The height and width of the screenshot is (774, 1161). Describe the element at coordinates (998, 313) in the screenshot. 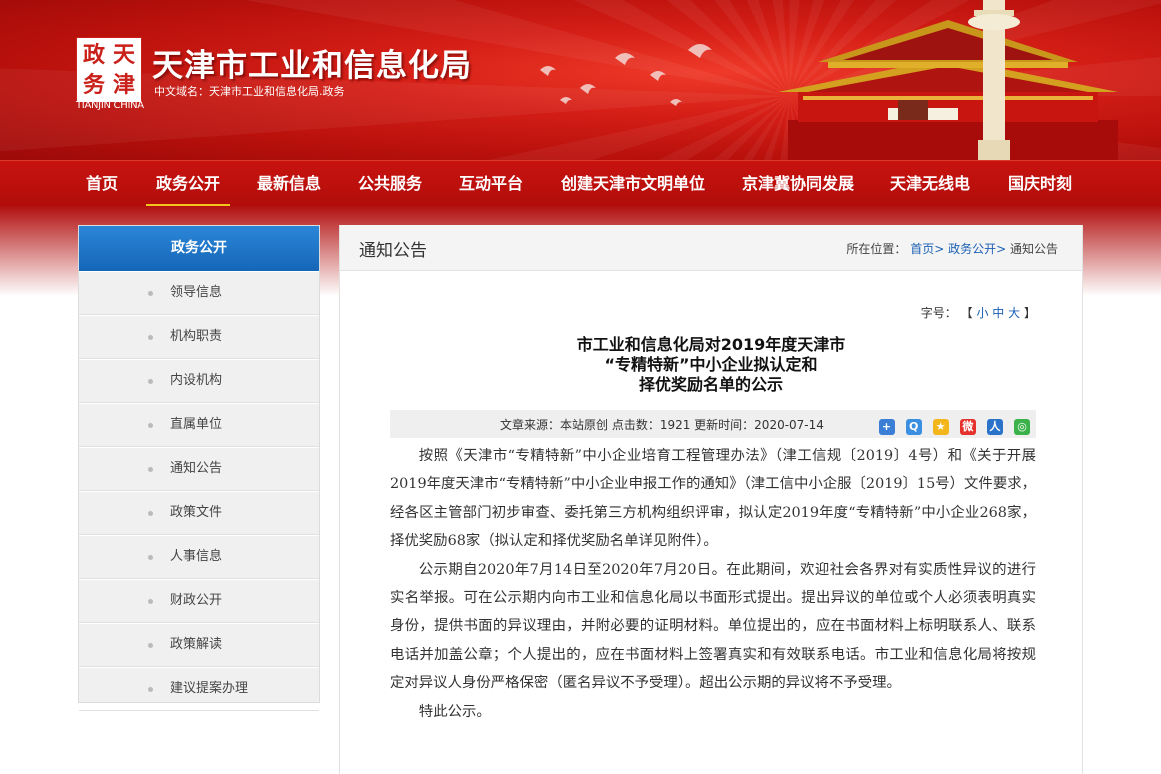

I see `font-size-medium-link: 中` at that location.